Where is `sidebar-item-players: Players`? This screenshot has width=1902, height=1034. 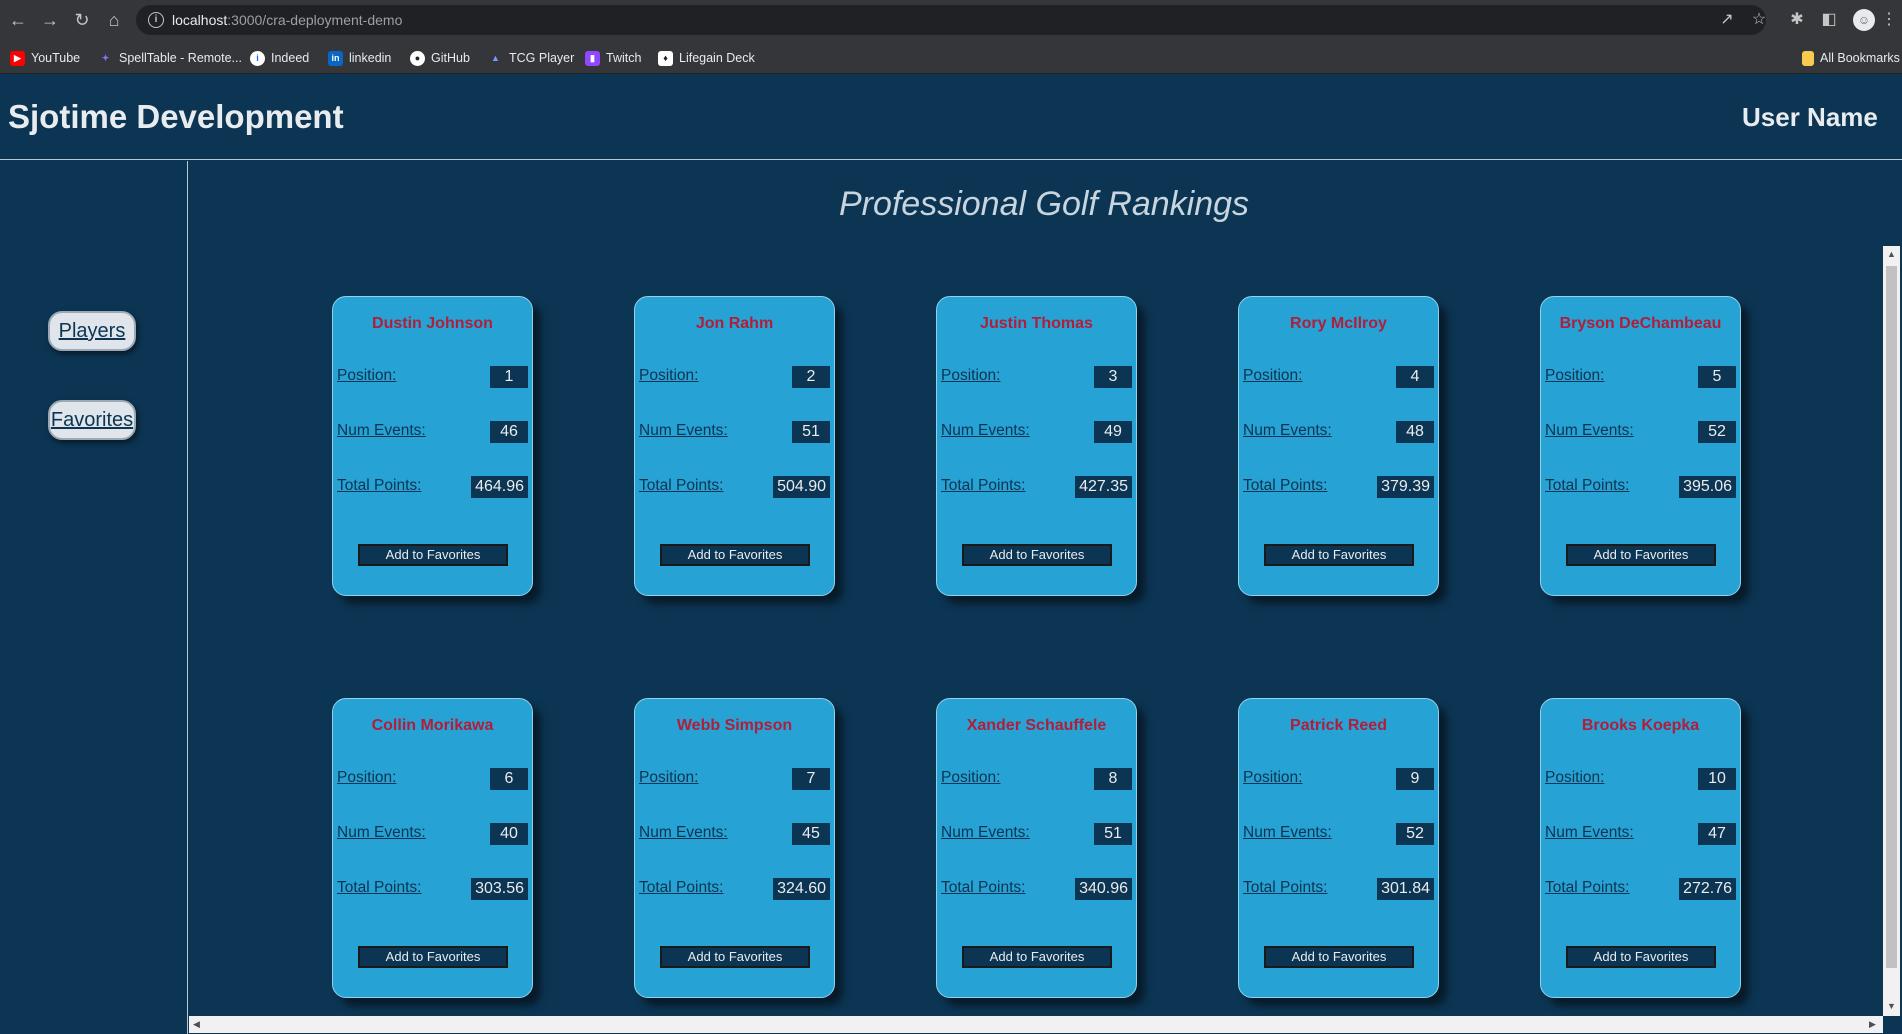
sidebar-item-players: Players is located at coordinates (92, 331).